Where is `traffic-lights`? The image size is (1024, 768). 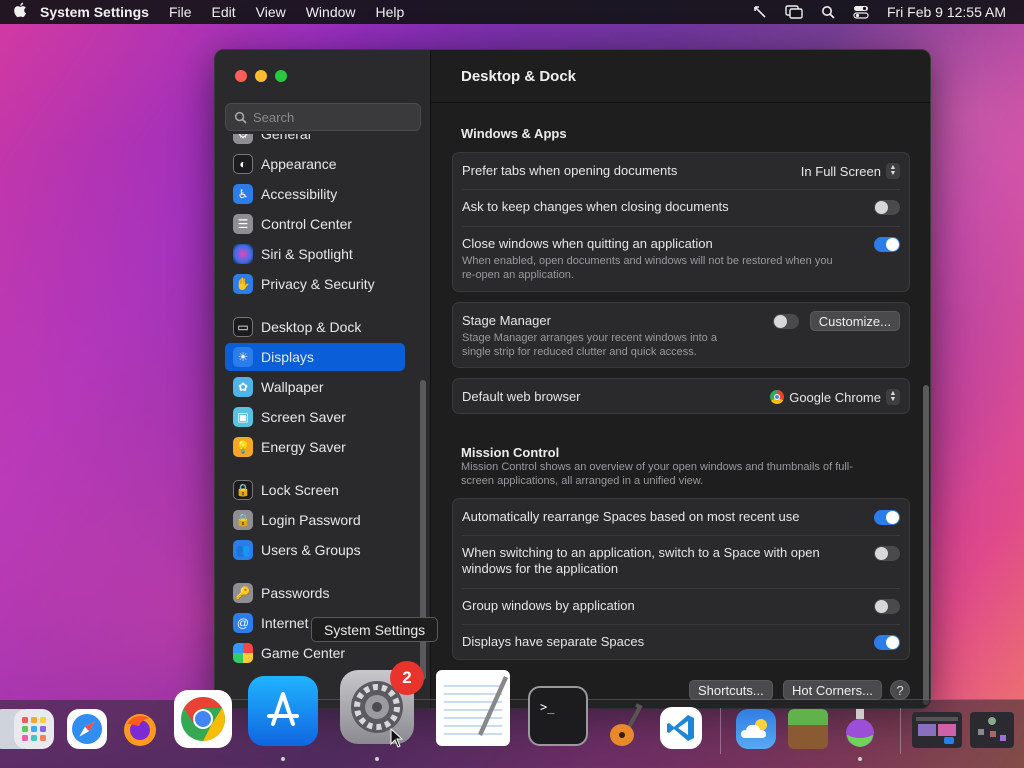 traffic-lights is located at coordinates (261, 76).